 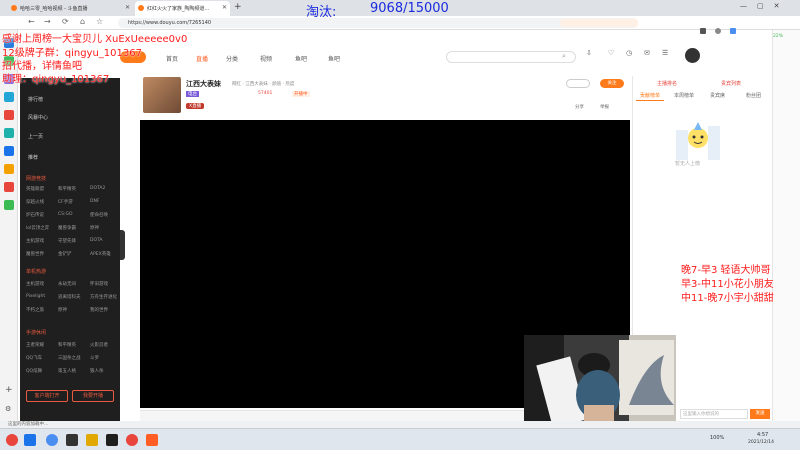 What do you see at coordinates (35, 215) in the screenshot?
I see `sidebar-category-link: 炉石传说` at bounding box center [35, 215].